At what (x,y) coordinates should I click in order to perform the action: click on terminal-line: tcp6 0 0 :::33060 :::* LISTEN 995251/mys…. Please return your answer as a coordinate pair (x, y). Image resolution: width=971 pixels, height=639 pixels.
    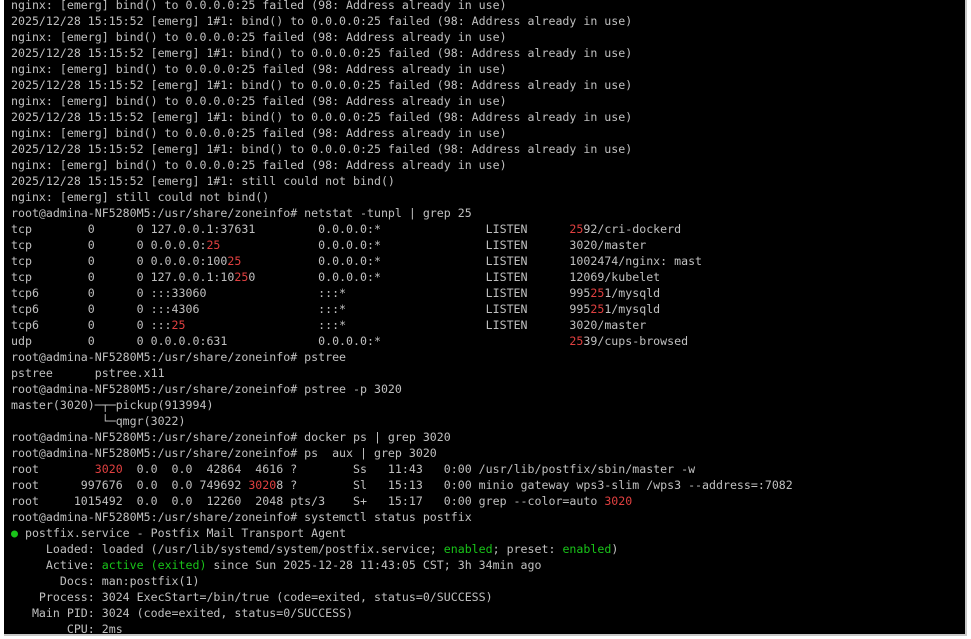
    Looking at the image, I should click on (402, 293).